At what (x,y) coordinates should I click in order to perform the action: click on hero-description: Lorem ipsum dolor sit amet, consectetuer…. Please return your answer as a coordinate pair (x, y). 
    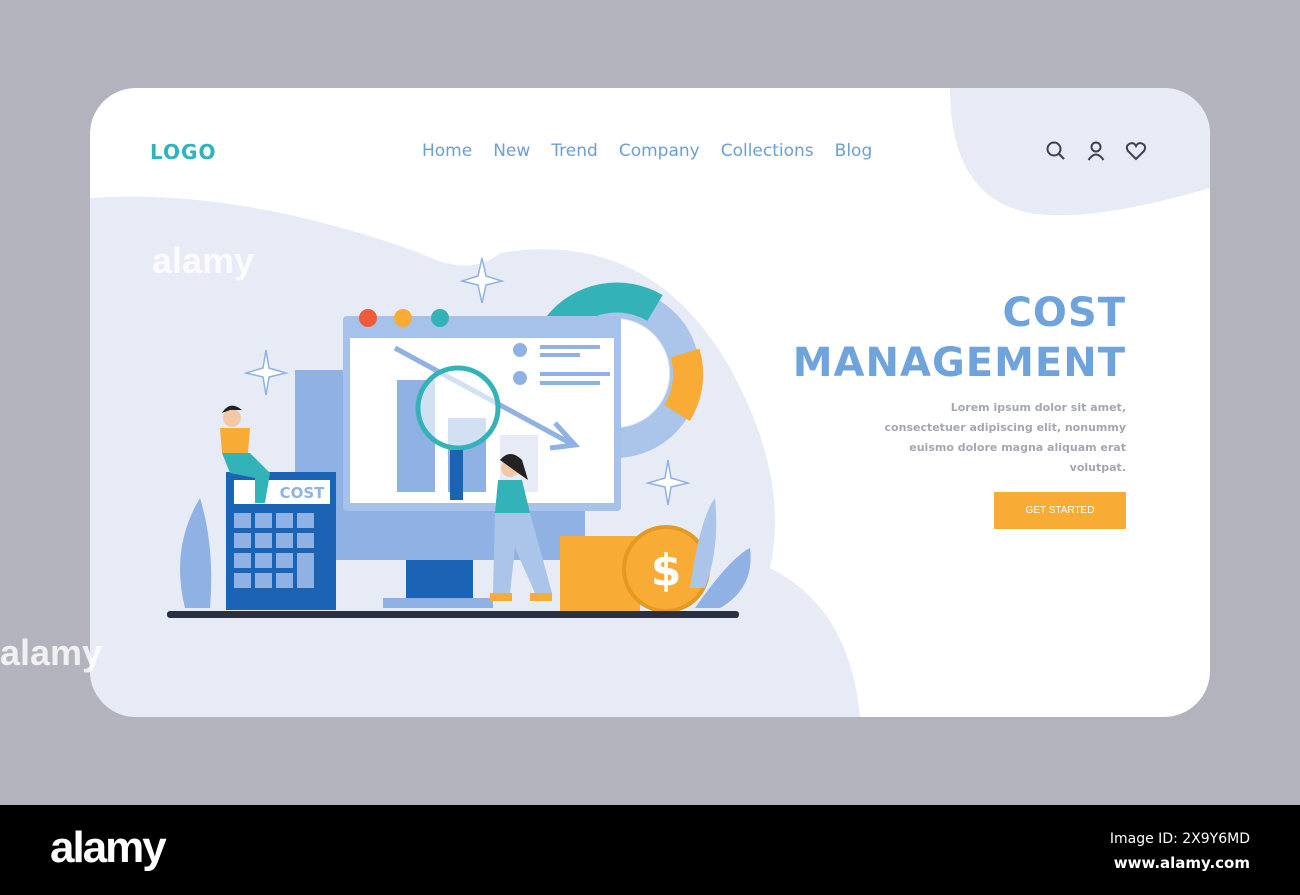
    Looking at the image, I should click on (1005, 437).